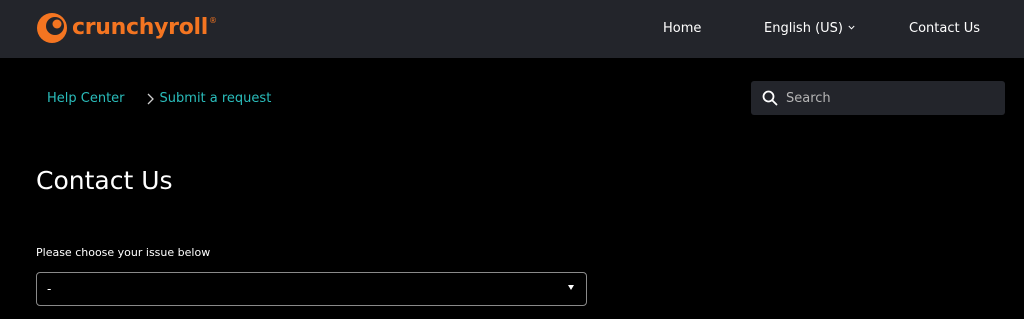  What do you see at coordinates (216, 98) in the screenshot?
I see `breadcrumb-submit-request: Submit a request` at bounding box center [216, 98].